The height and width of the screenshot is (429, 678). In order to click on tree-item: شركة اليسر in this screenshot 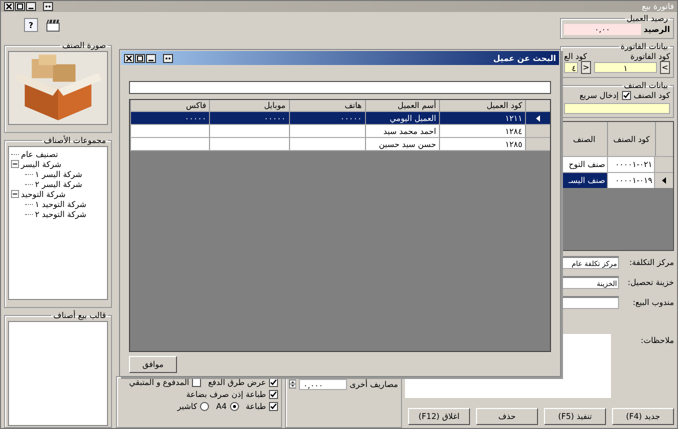, I will do `click(41, 164)`.